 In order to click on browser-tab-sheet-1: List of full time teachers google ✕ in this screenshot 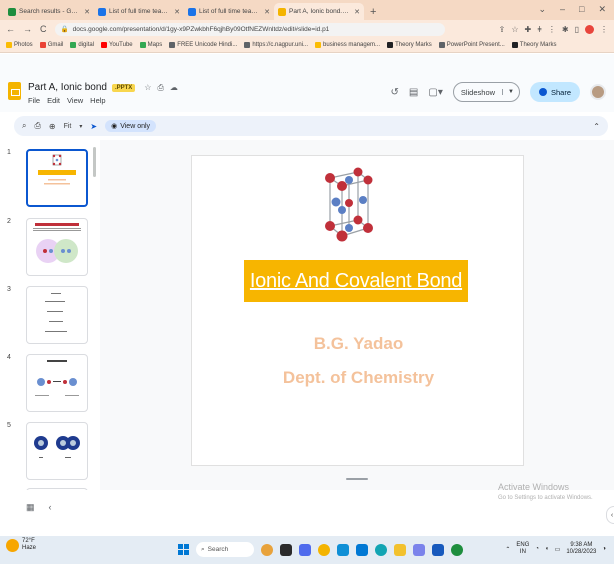, I will do `click(139, 11)`.